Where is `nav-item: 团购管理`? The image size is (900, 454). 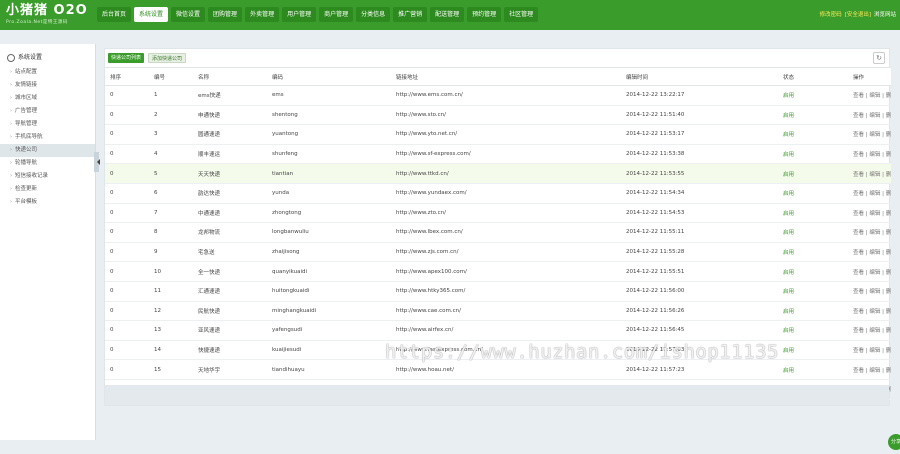
nav-item: 团购管理 is located at coordinates (225, 14).